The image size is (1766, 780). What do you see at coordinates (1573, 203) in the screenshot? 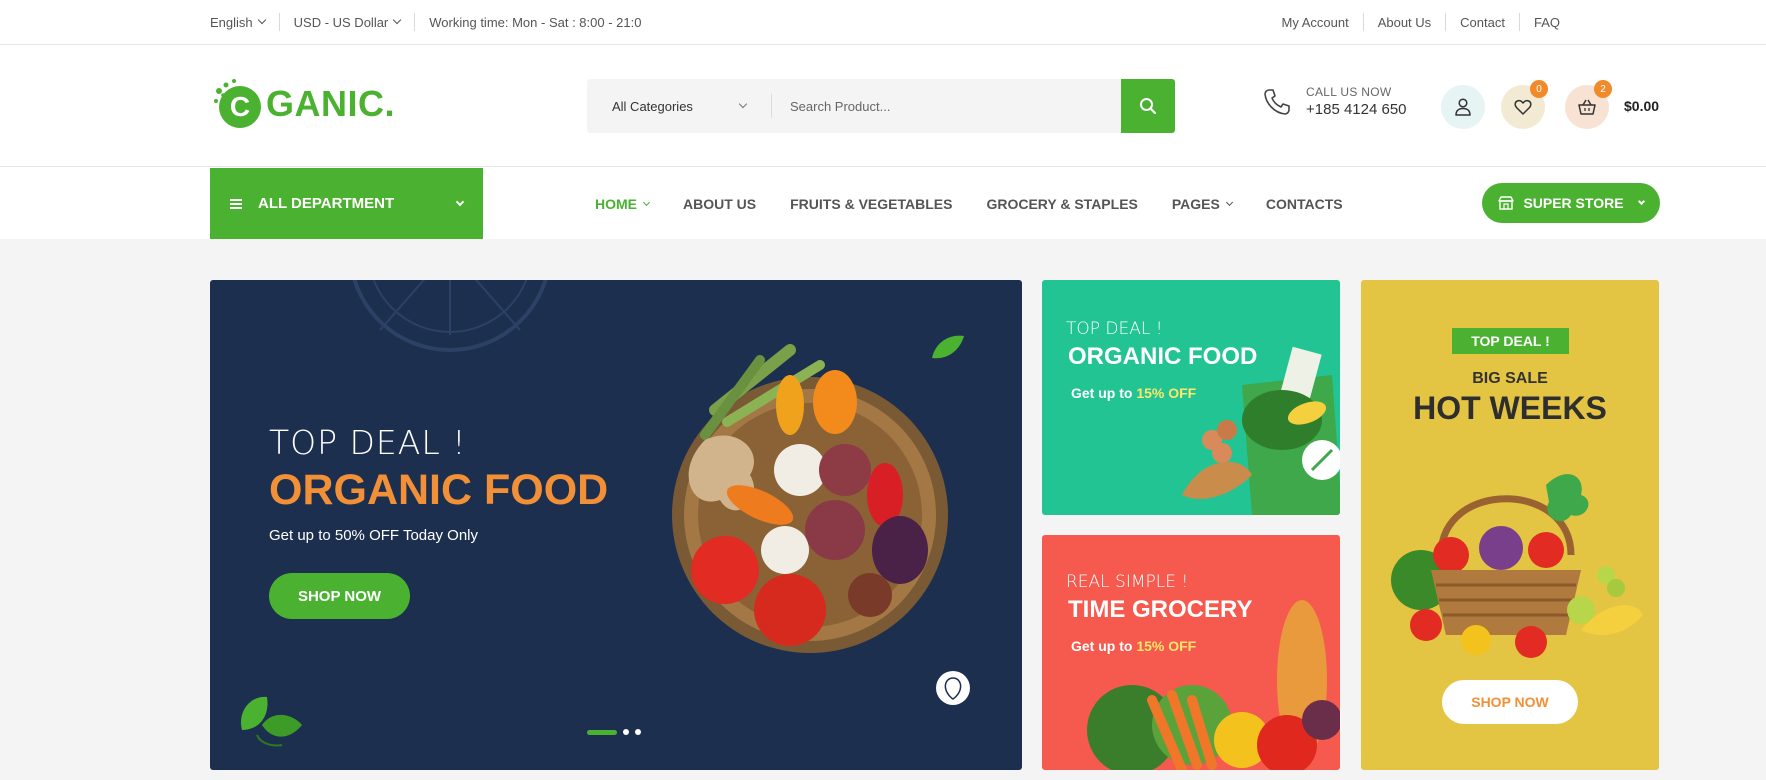
I see `super-store-label: SUPER STORE` at bounding box center [1573, 203].